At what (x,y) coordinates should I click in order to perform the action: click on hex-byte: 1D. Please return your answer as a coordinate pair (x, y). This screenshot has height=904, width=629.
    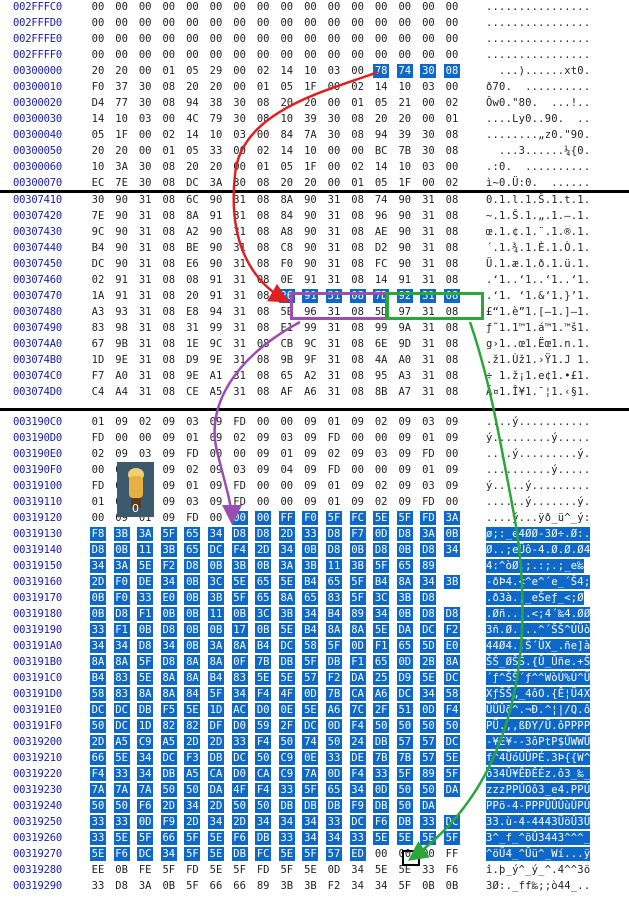
    Looking at the image, I should click on (145, 726).